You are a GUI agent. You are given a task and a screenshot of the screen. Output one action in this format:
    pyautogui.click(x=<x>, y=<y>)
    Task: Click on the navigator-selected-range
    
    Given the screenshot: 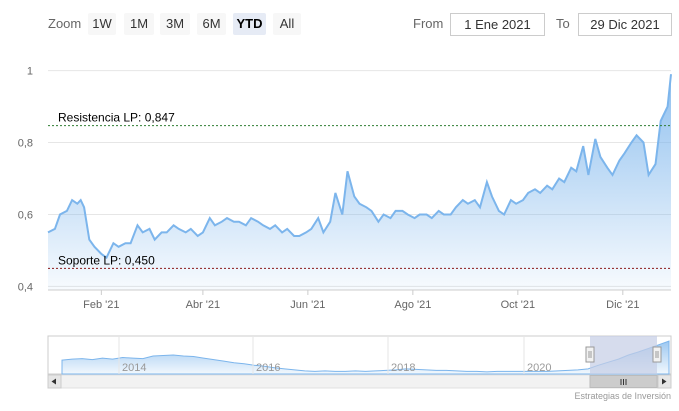 What is the action you would take?
    pyautogui.click(x=623, y=355)
    